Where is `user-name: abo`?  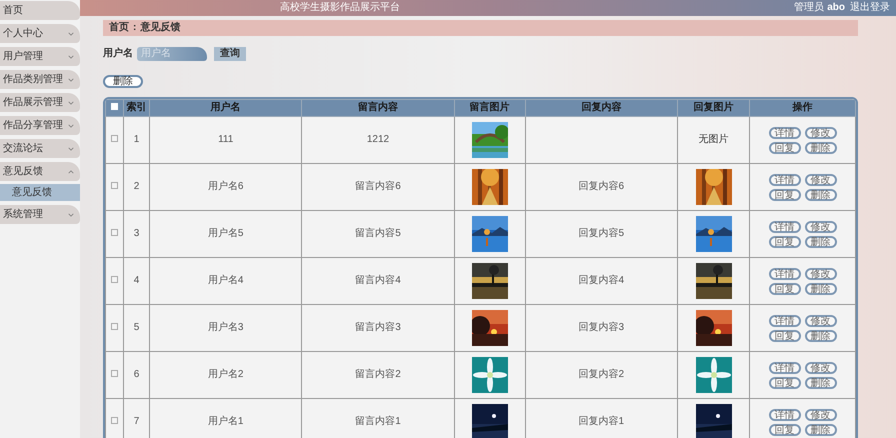 user-name: abo is located at coordinates (836, 8).